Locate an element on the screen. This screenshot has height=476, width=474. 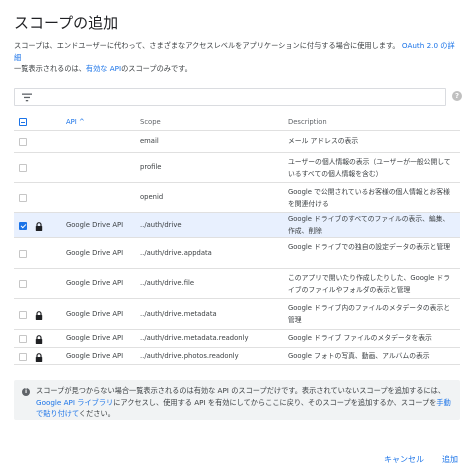
cell-description: Google ドライブ内のファイルのメタデータの表示と管理 is located at coordinates (369, 314).